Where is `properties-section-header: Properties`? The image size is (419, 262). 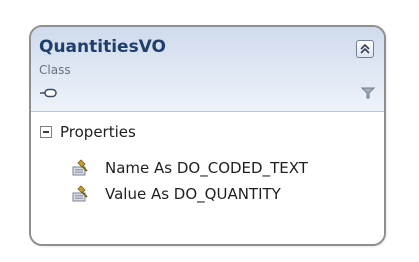 properties-section-header: Properties is located at coordinates (88, 132).